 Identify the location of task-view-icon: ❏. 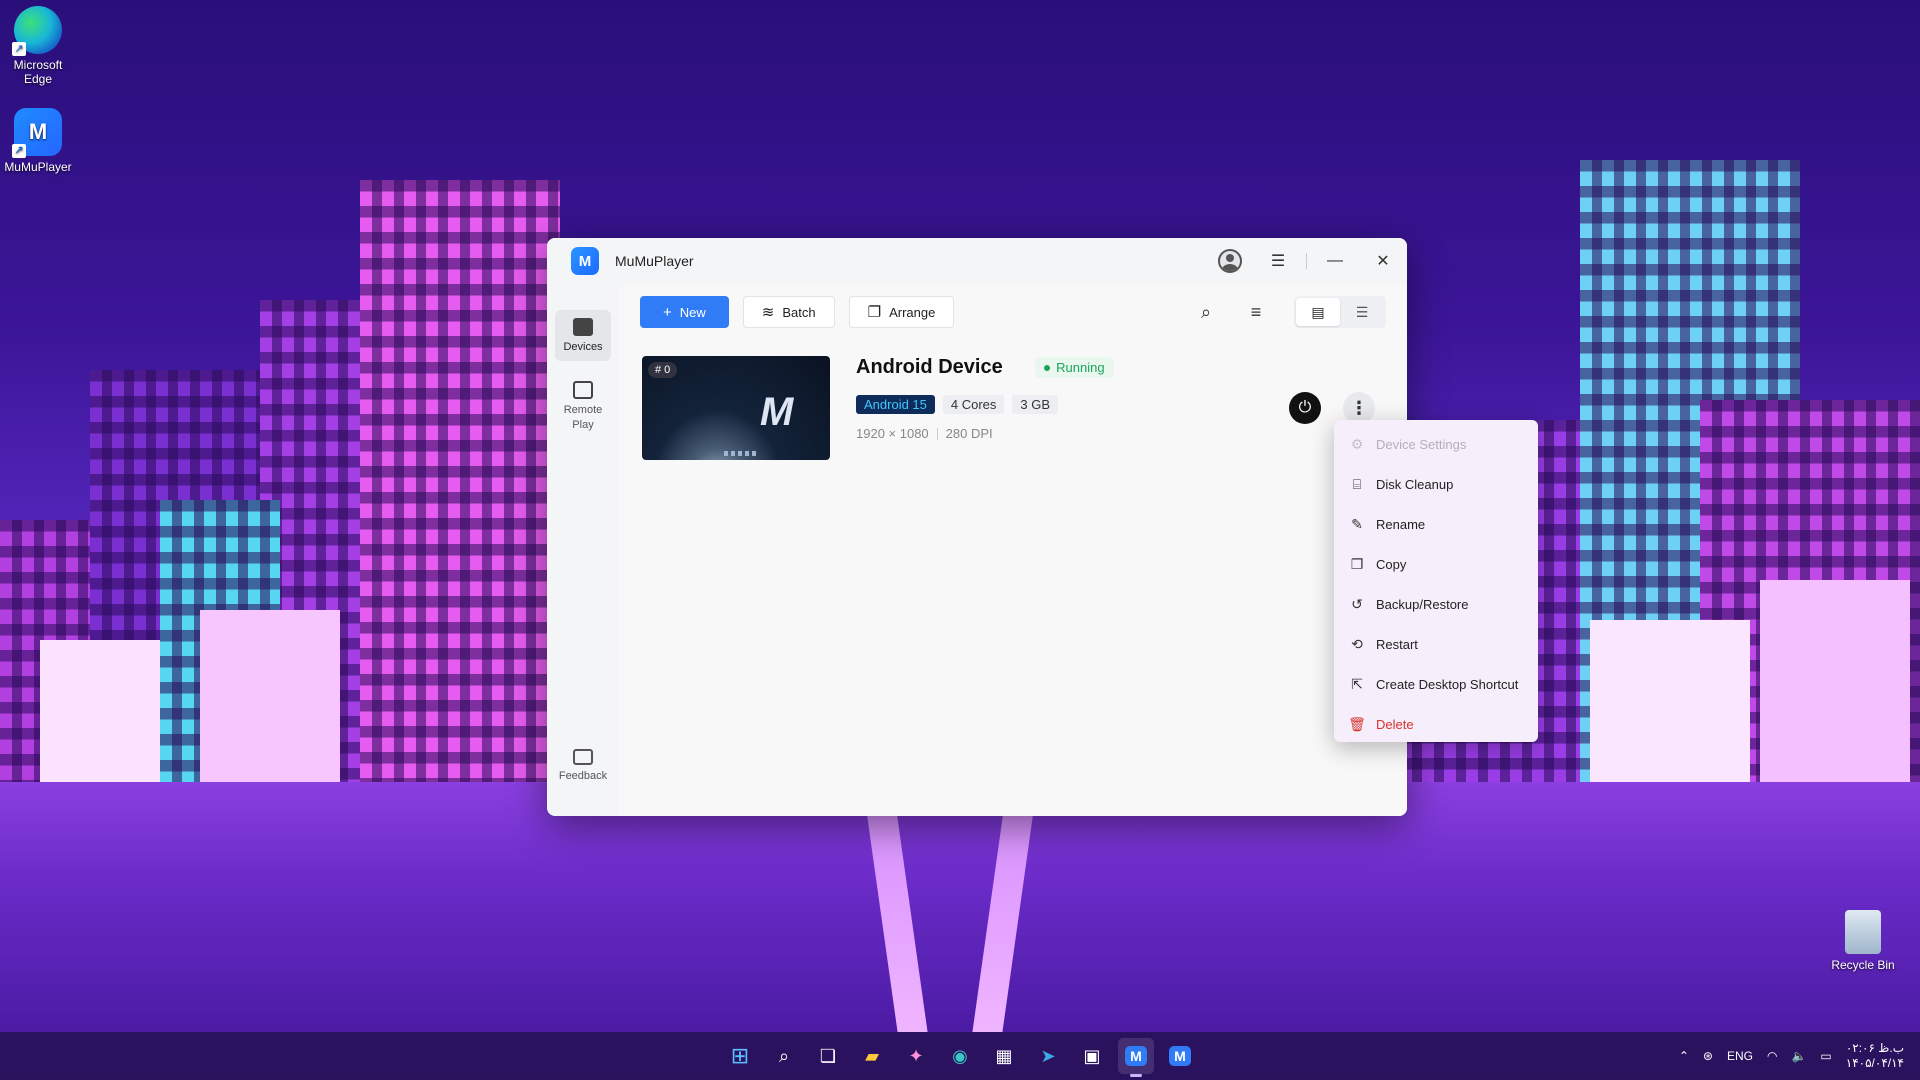
(828, 1055).